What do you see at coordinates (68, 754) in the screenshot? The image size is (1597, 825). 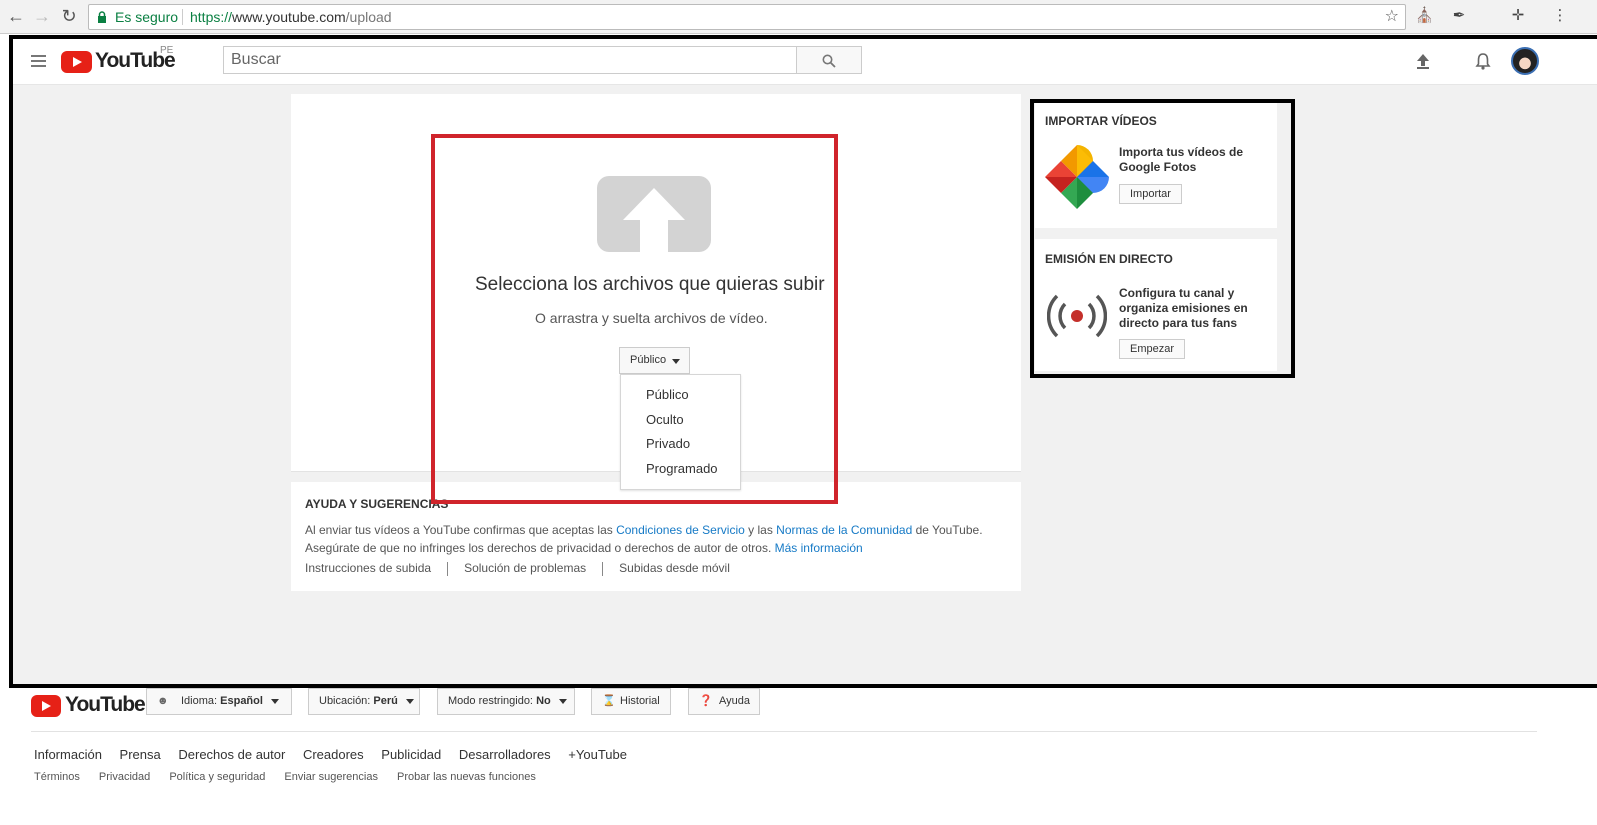 I see `footer-link: Información` at bounding box center [68, 754].